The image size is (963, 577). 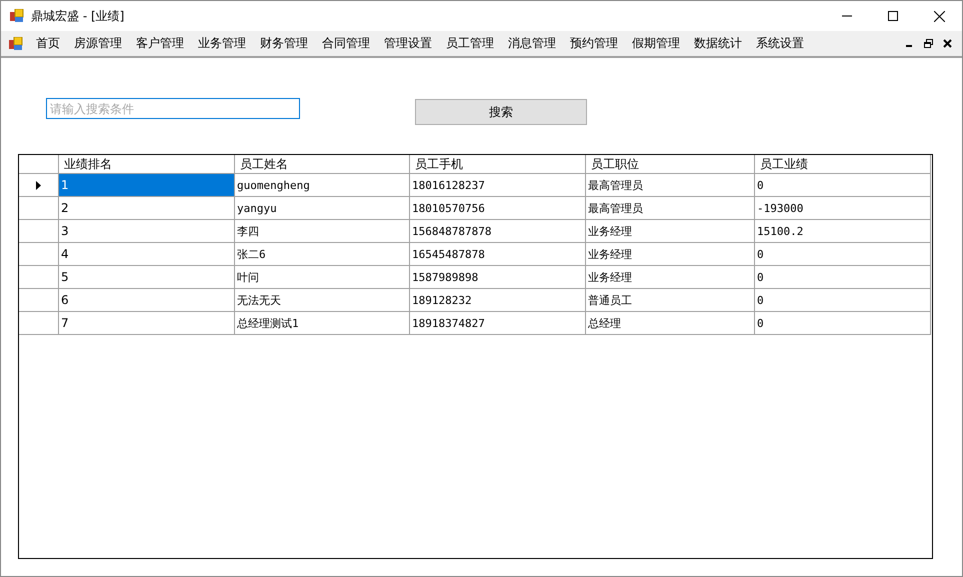 What do you see at coordinates (147, 323) in the screenshot?
I see `table-cell: 7` at bounding box center [147, 323].